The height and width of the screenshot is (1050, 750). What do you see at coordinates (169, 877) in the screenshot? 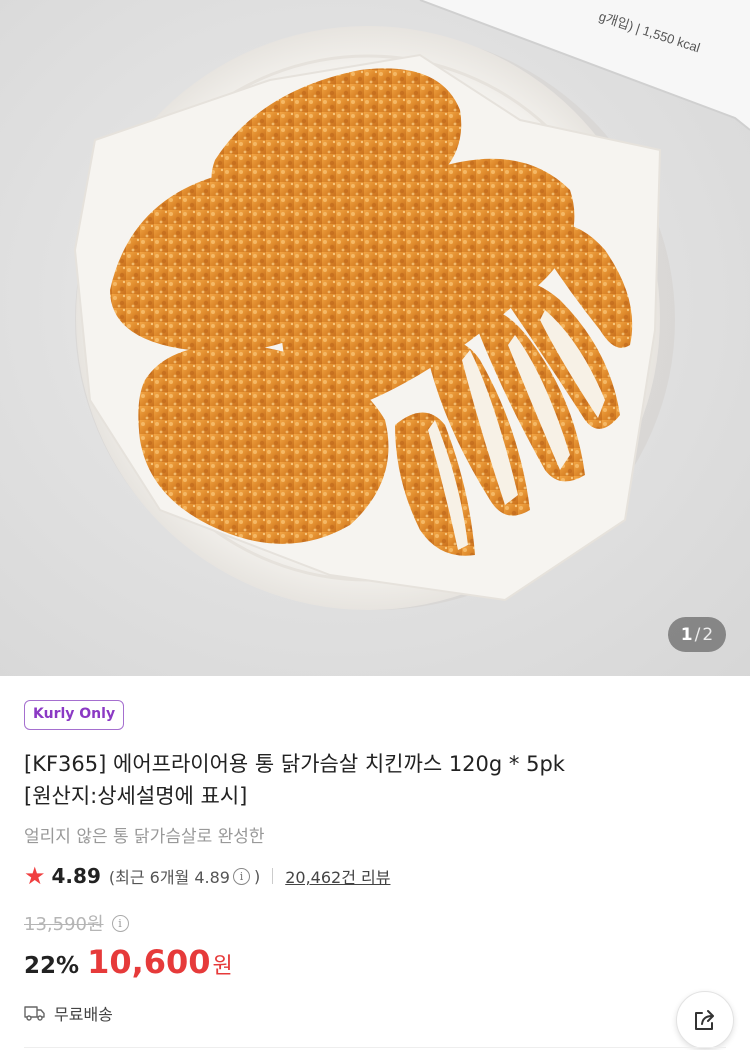
I see `recent-rating-text: (최근 6개월 4.89` at bounding box center [169, 877].